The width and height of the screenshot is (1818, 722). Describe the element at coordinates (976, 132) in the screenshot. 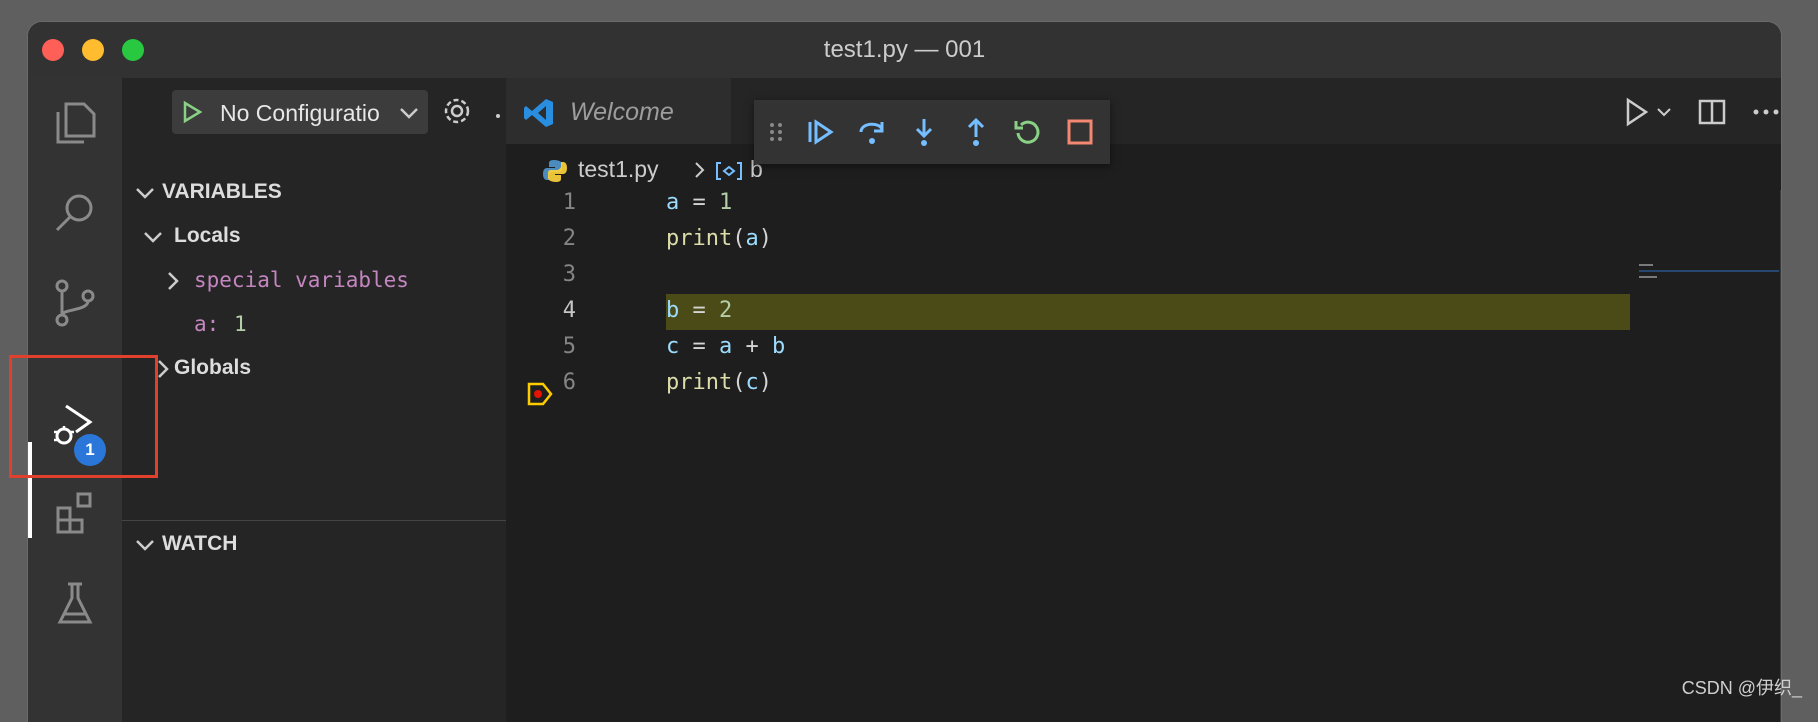

I see `step-out-icon` at that location.